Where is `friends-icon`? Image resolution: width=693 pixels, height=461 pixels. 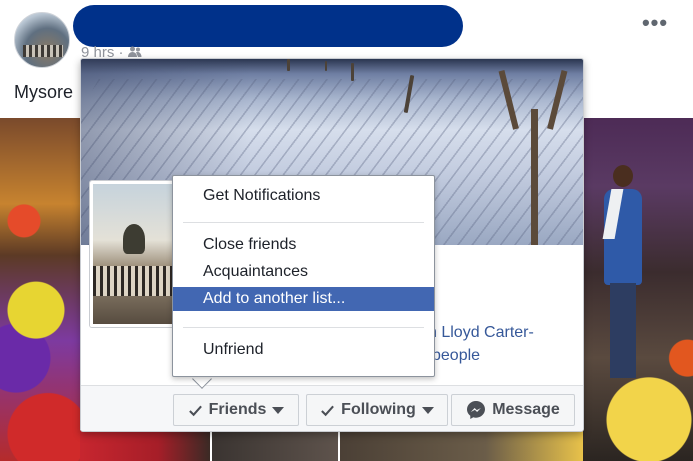
friends-icon is located at coordinates (134, 51).